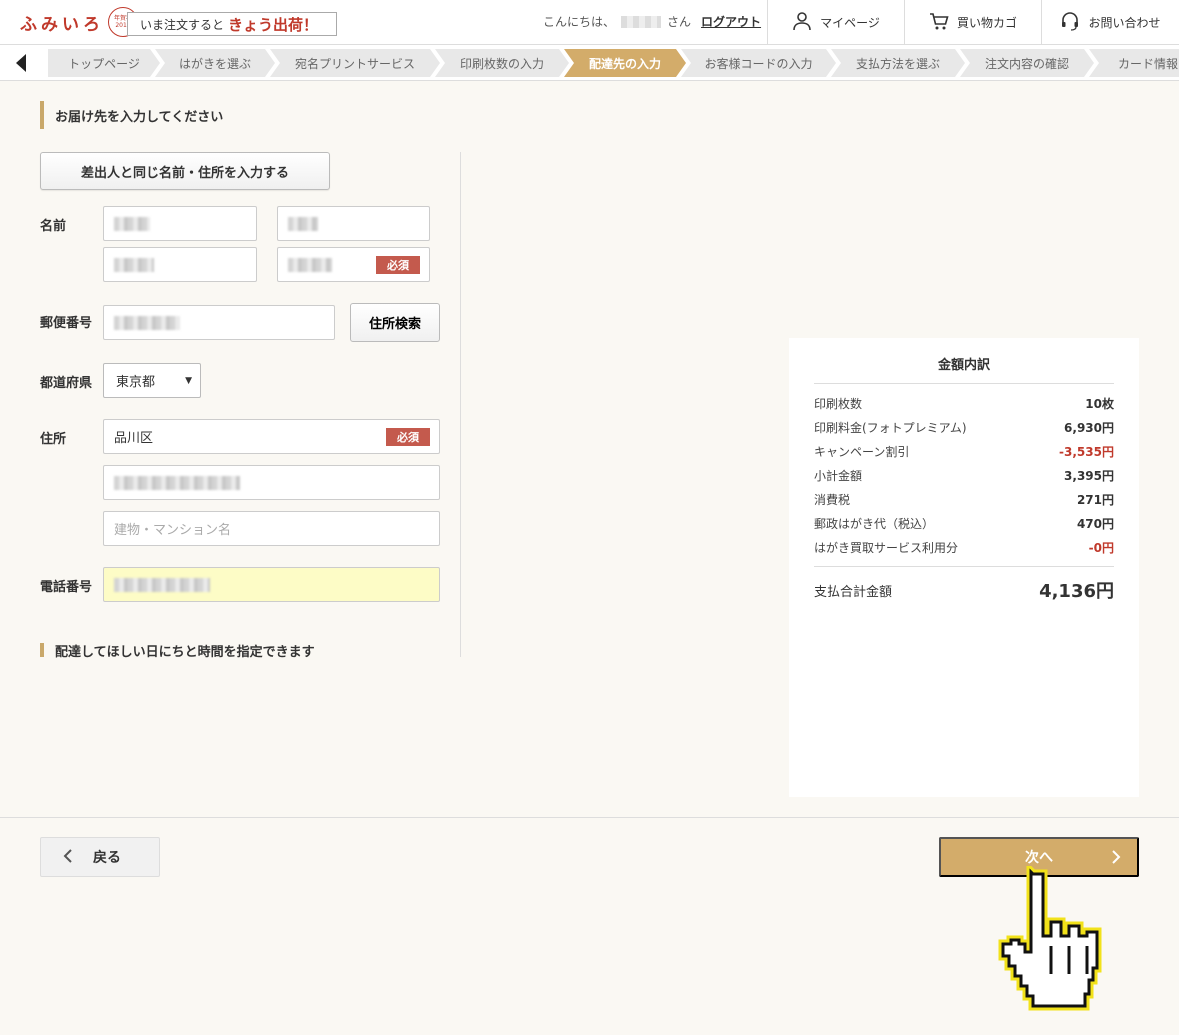 Image resolution: width=1179 pixels, height=1035 pixels. What do you see at coordinates (731, 21) in the screenshot?
I see `logout-link: ログアウト` at bounding box center [731, 21].